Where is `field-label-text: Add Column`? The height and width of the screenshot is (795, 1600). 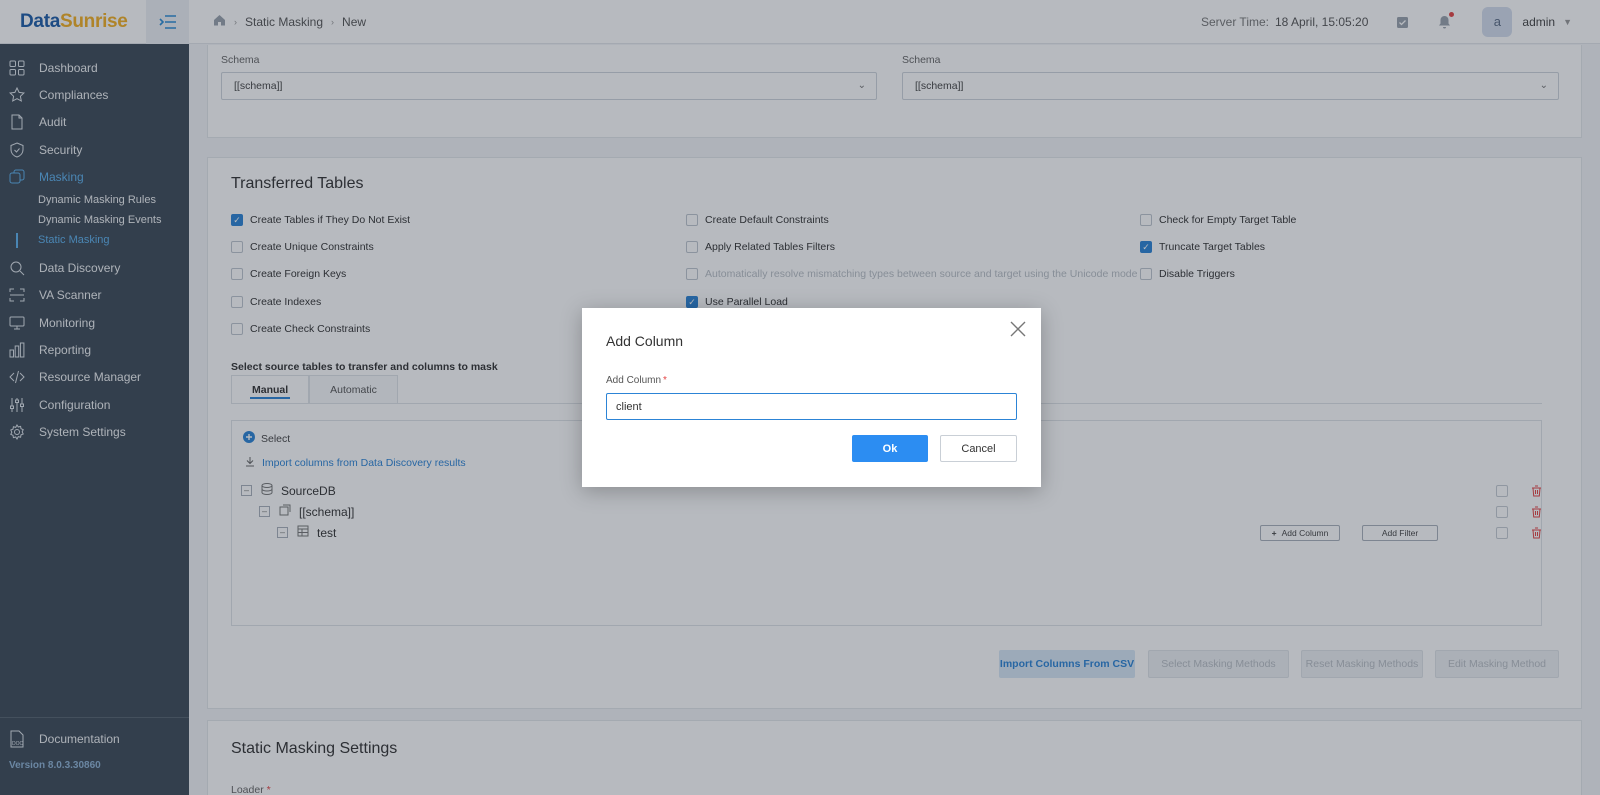
field-label-text: Add Column is located at coordinates (634, 380).